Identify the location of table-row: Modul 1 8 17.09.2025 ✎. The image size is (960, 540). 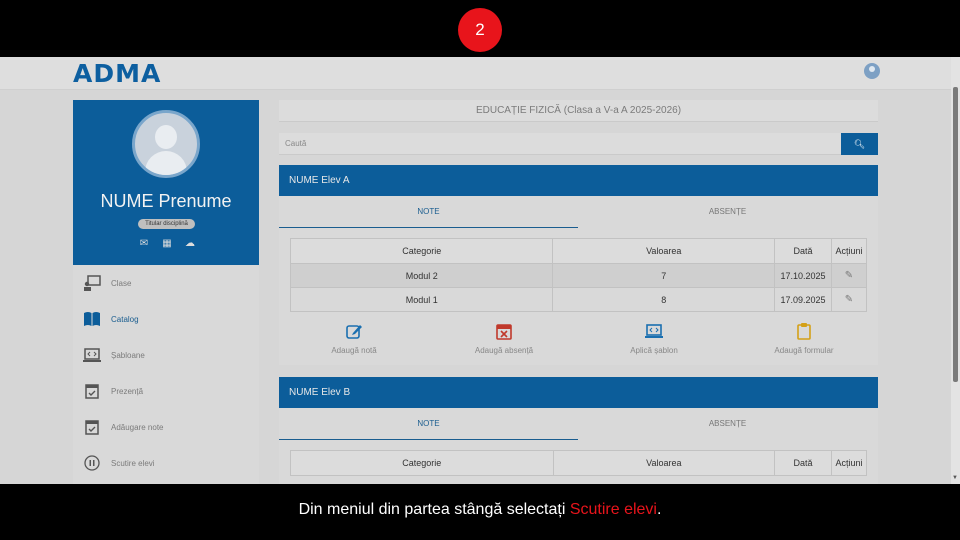
(578, 299).